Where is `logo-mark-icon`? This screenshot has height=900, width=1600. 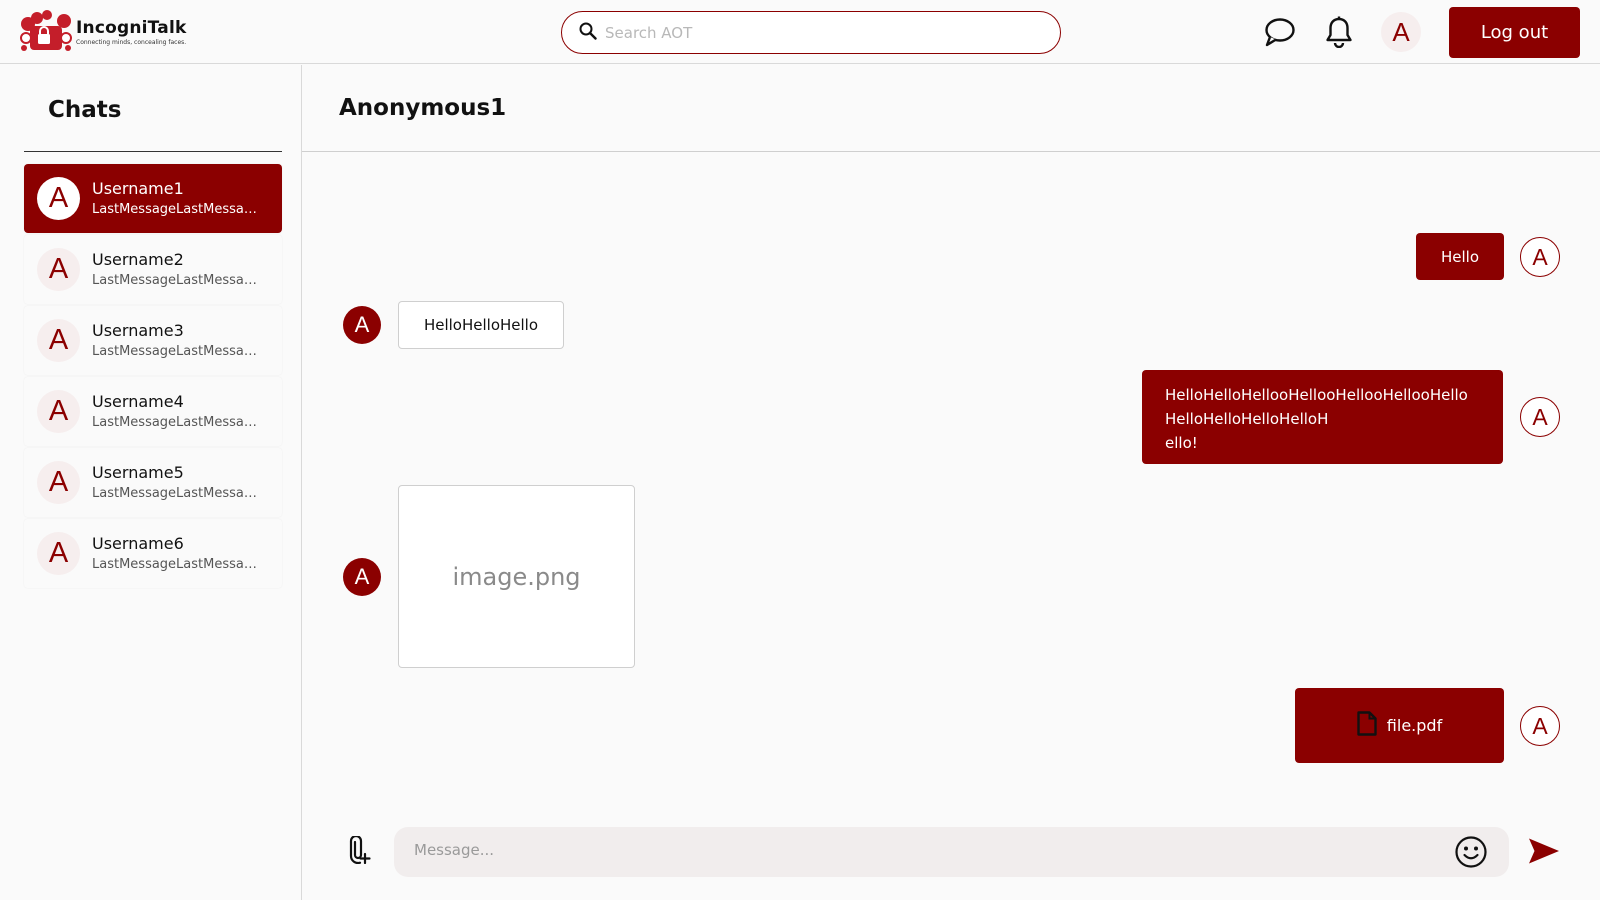 logo-mark-icon is located at coordinates (46, 32).